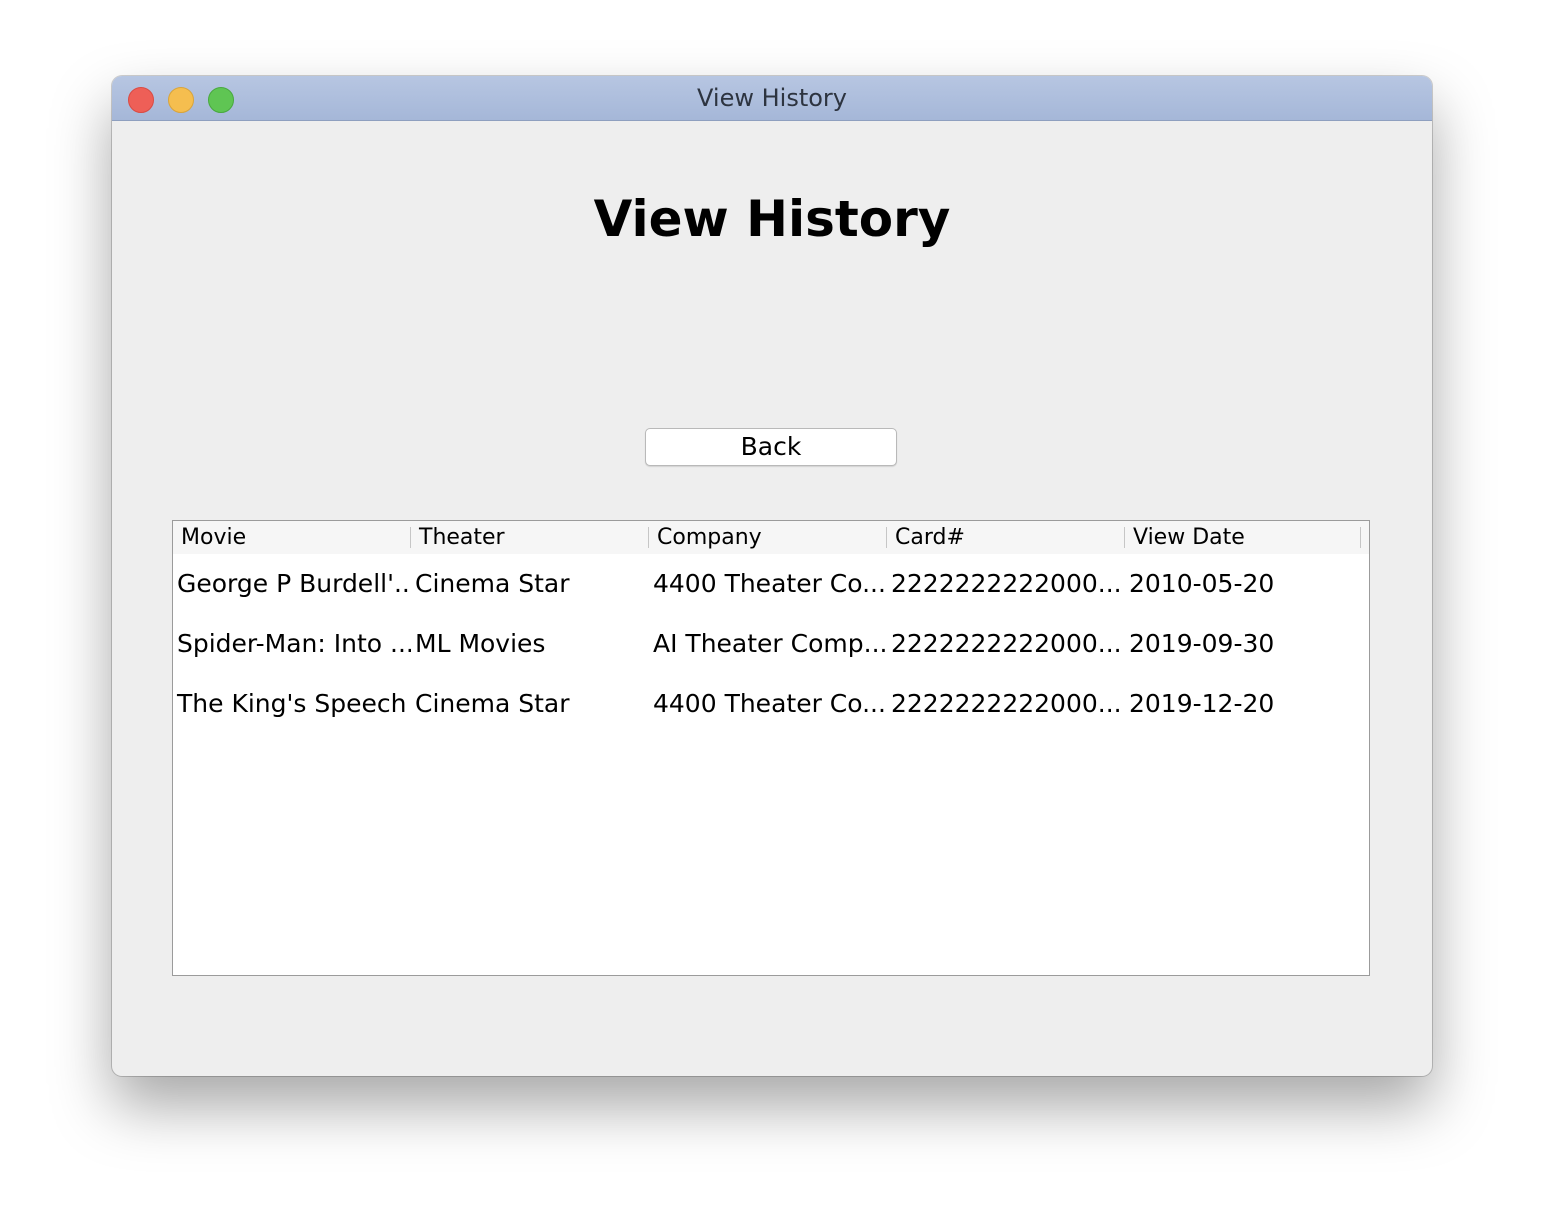  What do you see at coordinates (1244, 537) in the screenshot?
I see `column-header-view-date: View Date` at bounding box center [1244, 537].